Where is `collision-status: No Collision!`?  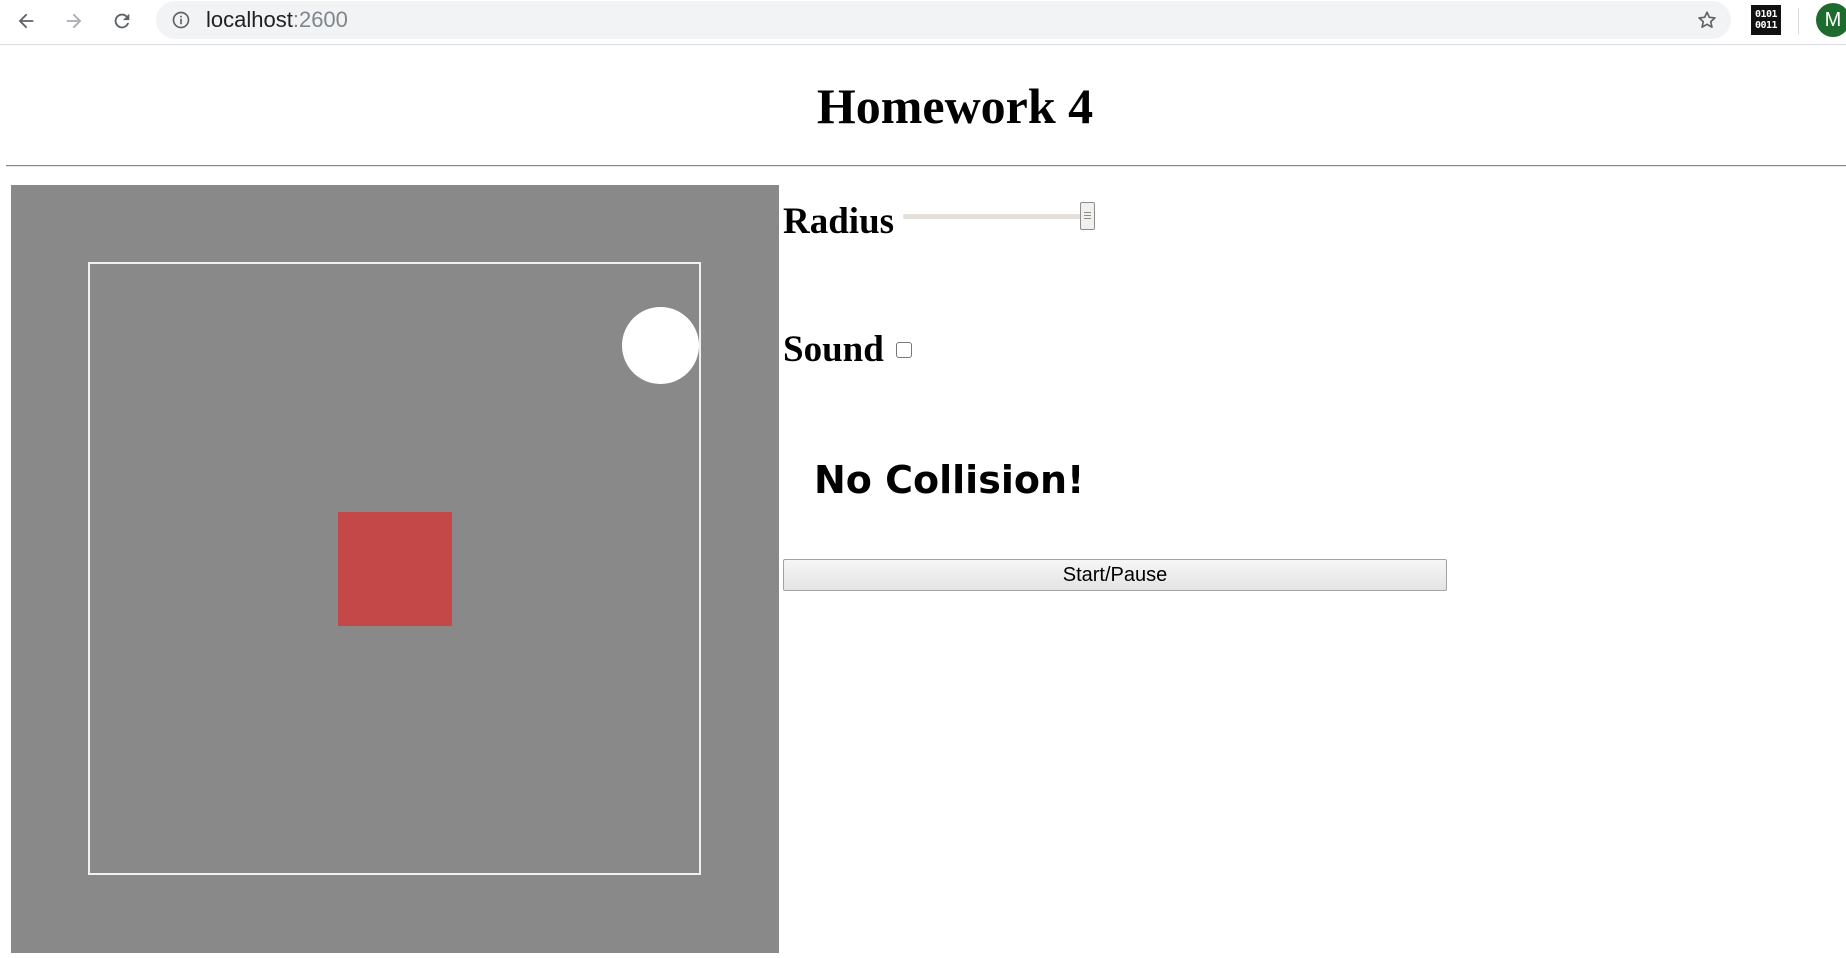 collision-status: No Collision! is located at coordinates (949, 480).